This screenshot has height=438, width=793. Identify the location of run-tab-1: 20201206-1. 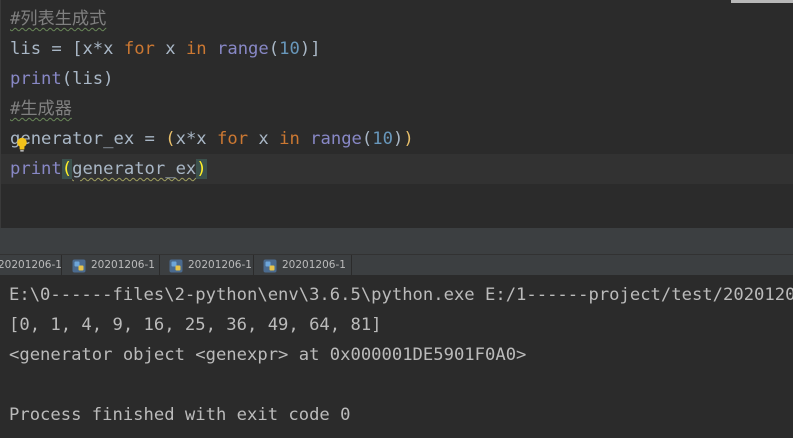
(31, 265).